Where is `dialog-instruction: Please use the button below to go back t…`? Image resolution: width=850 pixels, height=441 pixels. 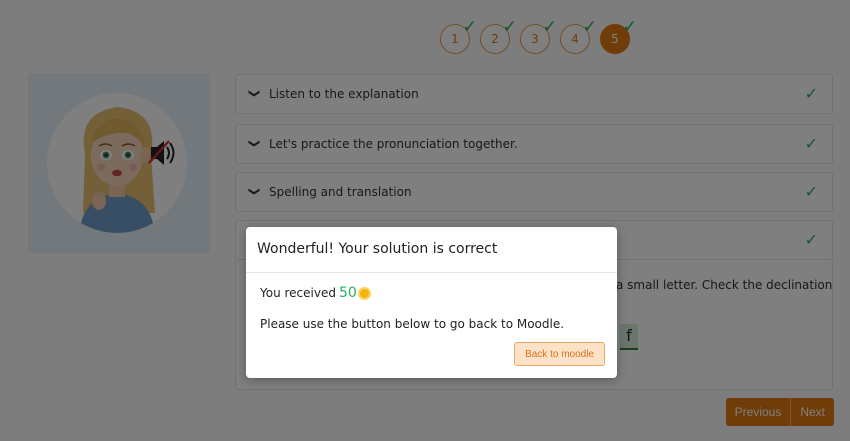
dialog-instruction: Please use the button below to go back t… is located at coordinates (412, 324).